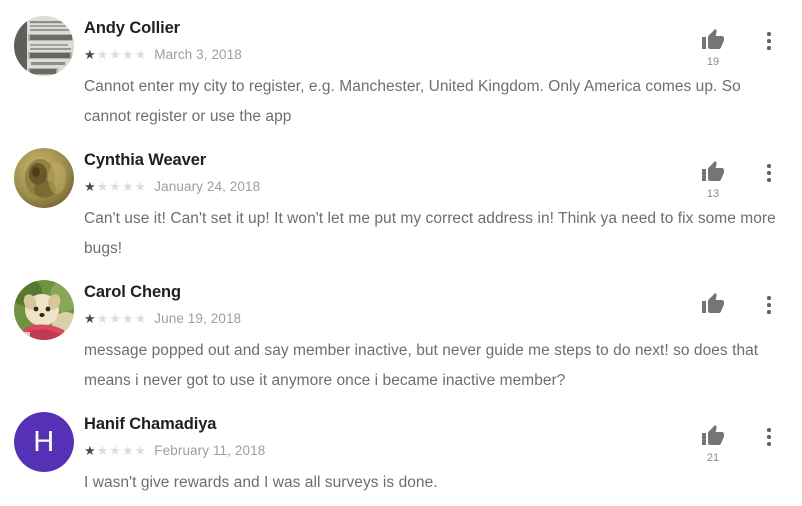 The image size is (802, 506). Describe the element at coordinates (150, 424) in the screenshot. I see `review-author: Hanif Chamadiya` at that location.